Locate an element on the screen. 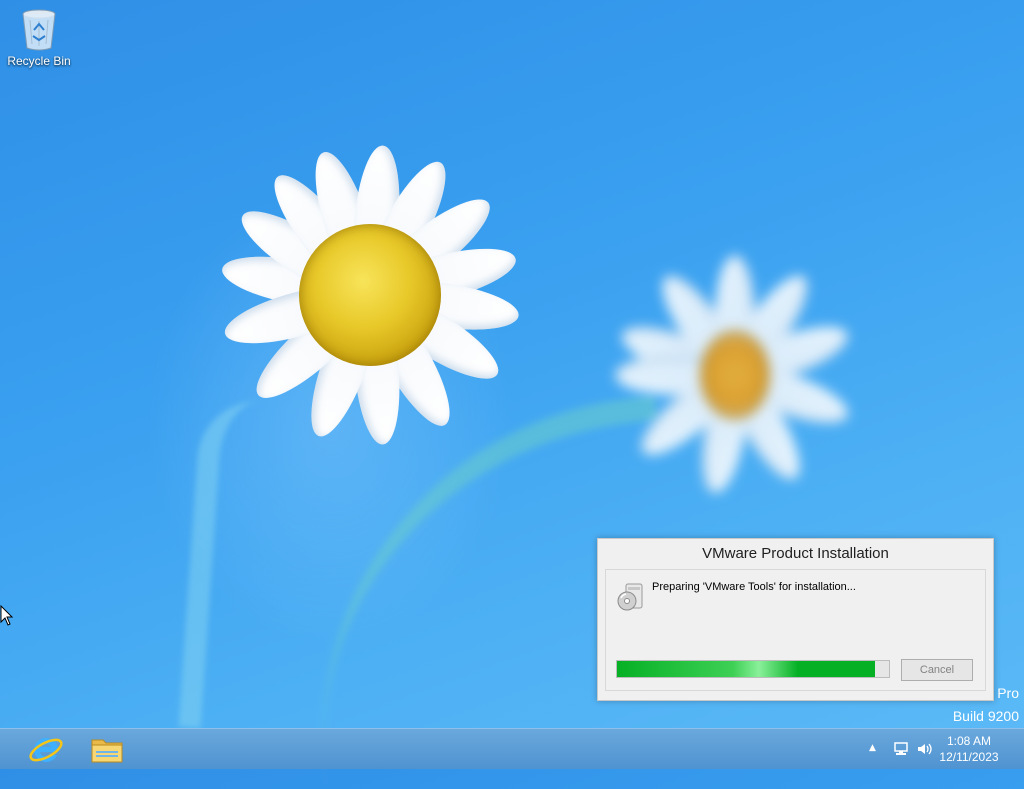 The height and width of the screenshot is (789, 1024). installer-cd-icon is located at coordinates (631, 597).